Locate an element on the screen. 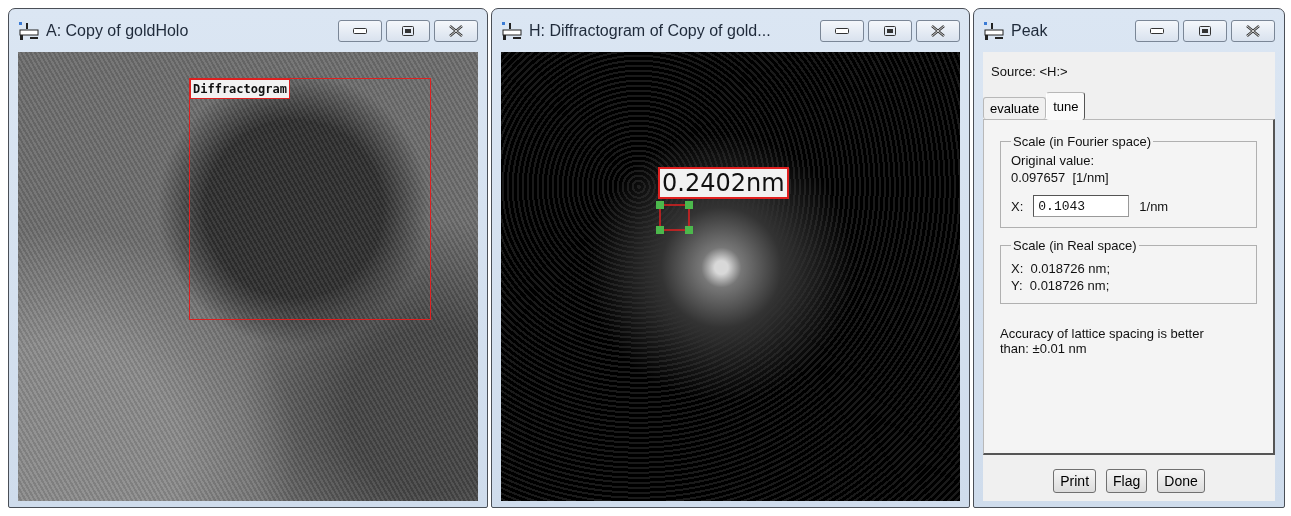 The image size is (1291, 516). original-value: 0.097657 [1/nm] is located at coordinates (1060, 177).